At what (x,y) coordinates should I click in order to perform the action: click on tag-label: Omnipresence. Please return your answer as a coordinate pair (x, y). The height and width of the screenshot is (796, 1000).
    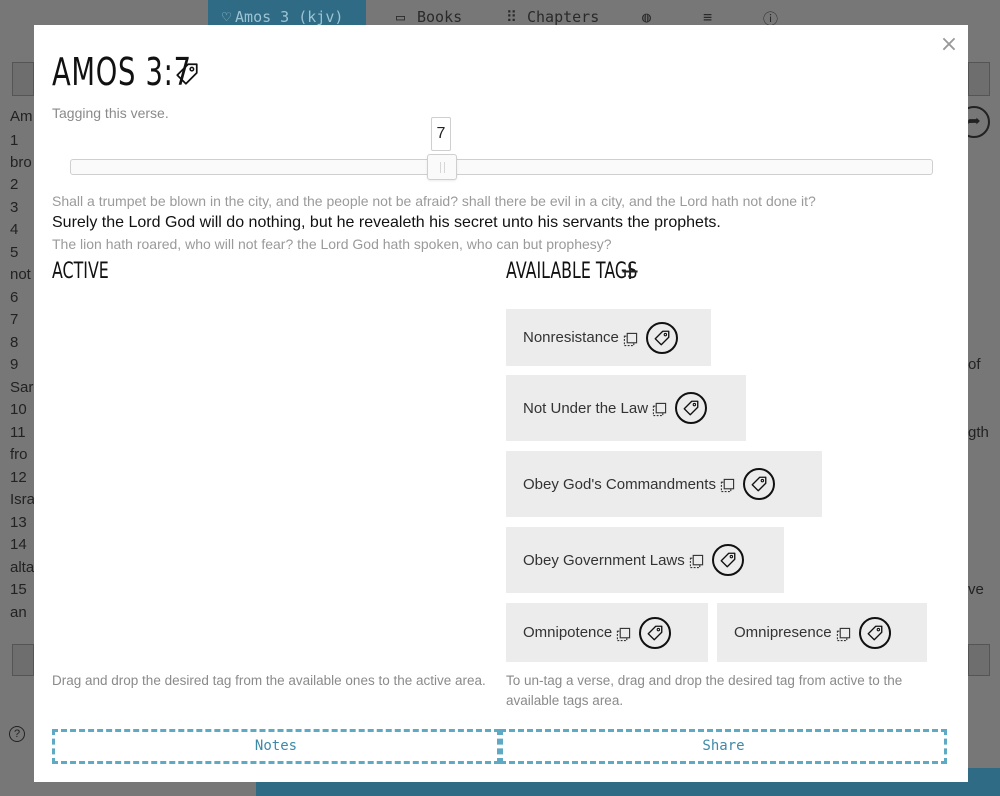
    Looking at the image, I should click on (783, 632).